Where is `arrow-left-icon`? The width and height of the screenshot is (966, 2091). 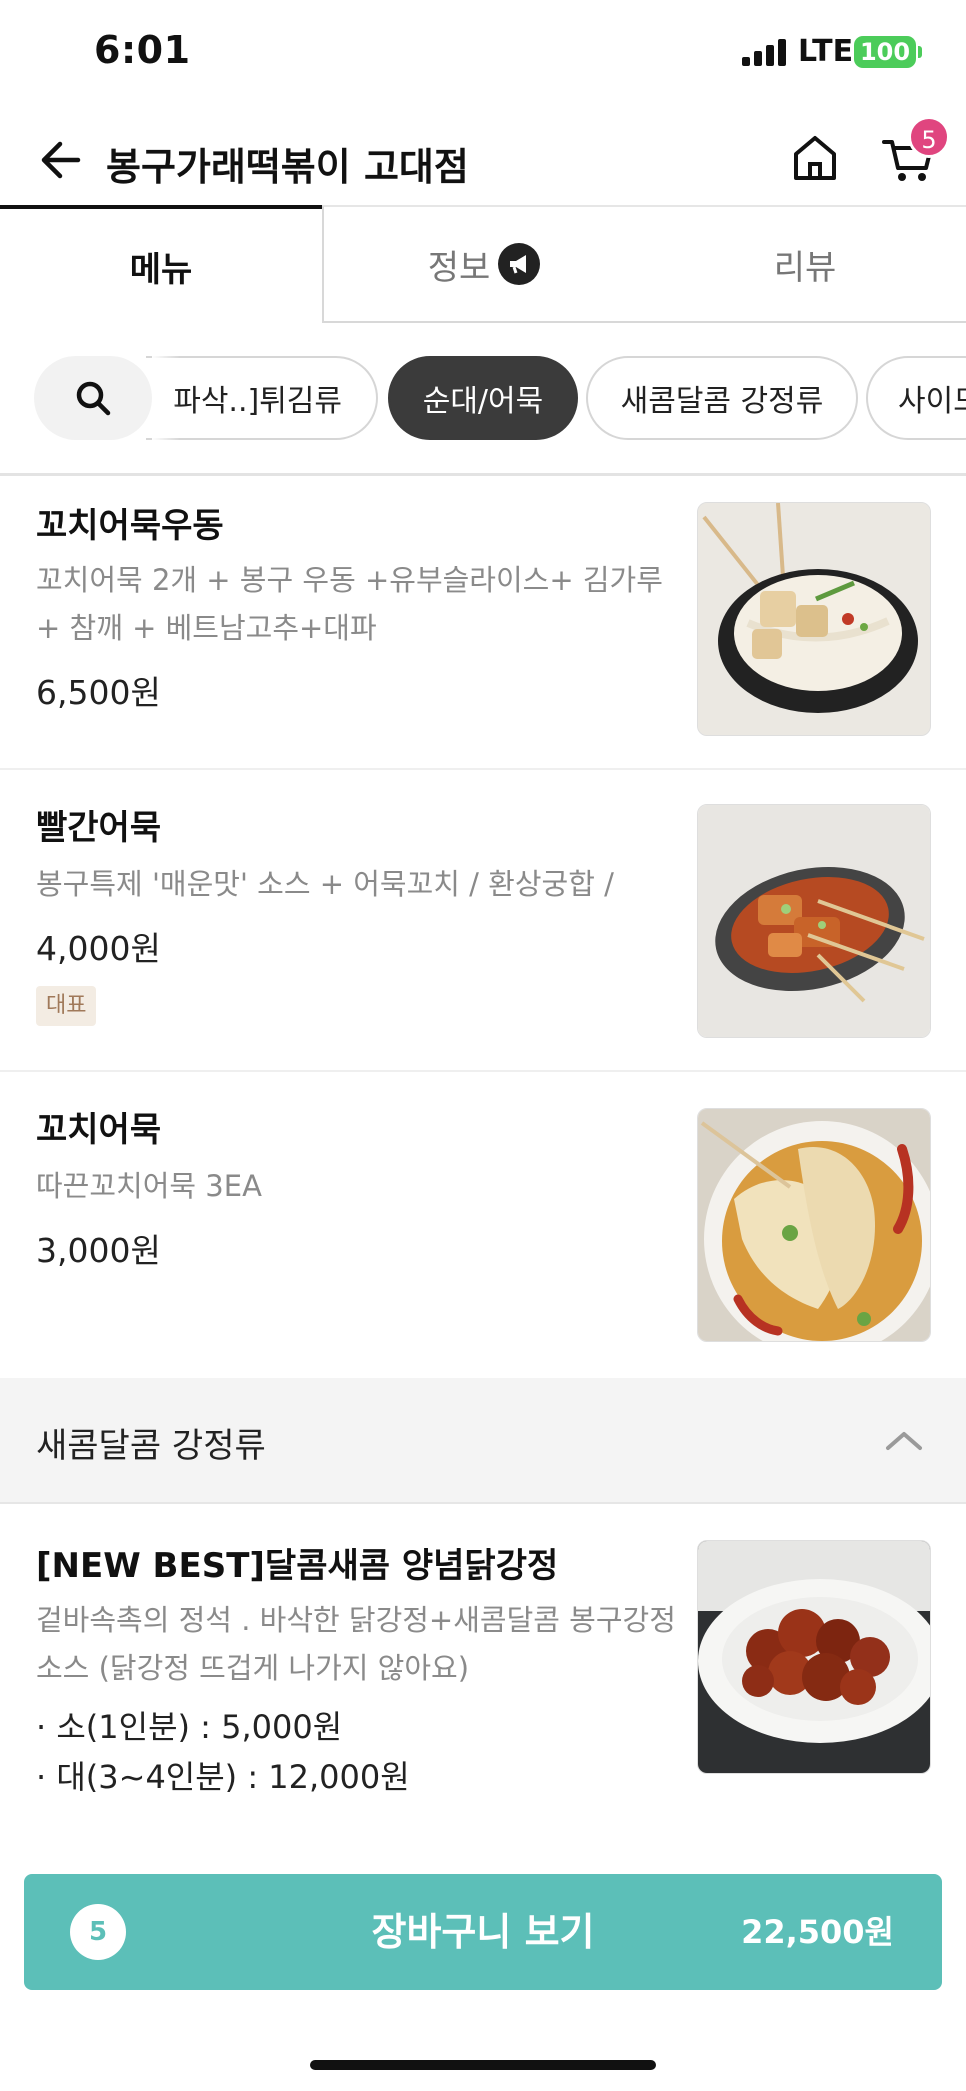
arrow-left-icon is located at coordinates (61, 160).